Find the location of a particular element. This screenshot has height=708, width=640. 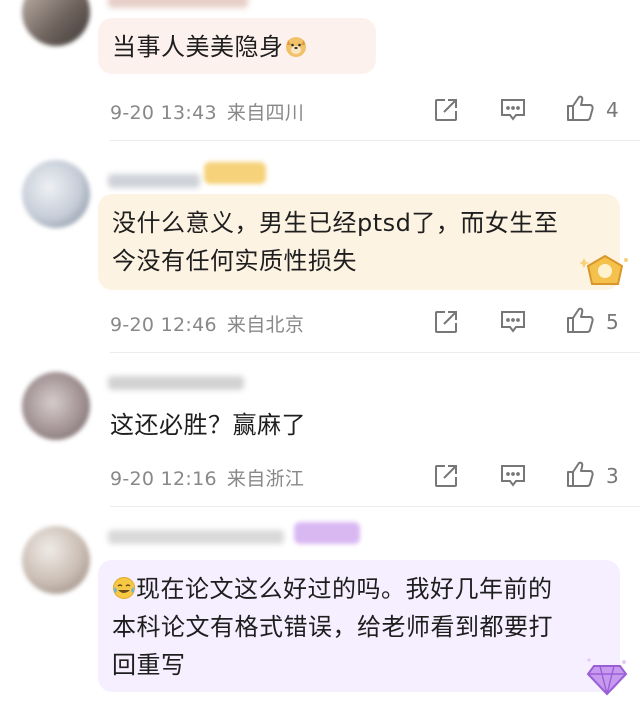

comment-text: 这还必胜？赢麻了 is located at coordinates (208, 425).